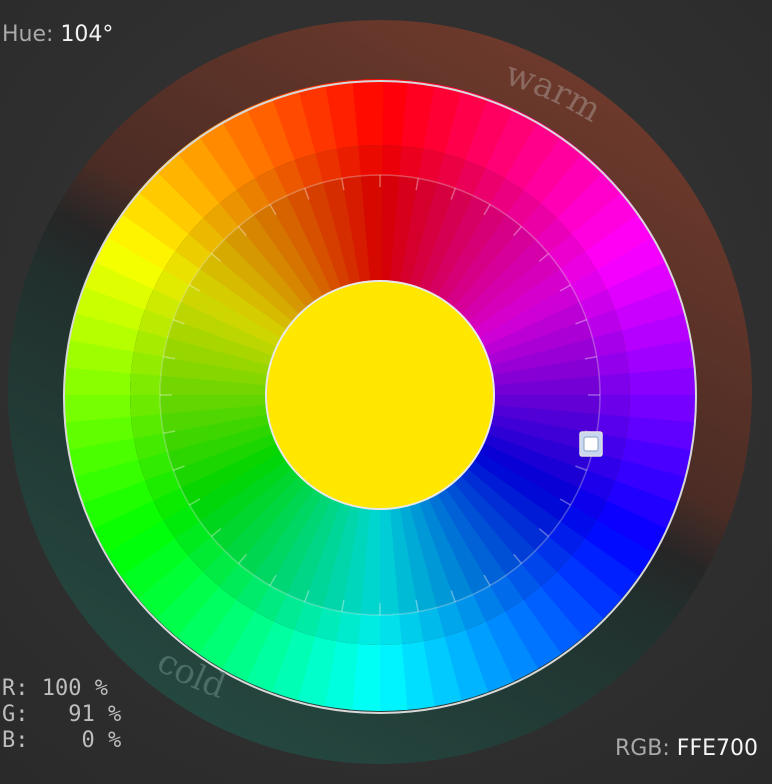  What do you see at coordinates (101, 740) in the screenshot?
I see `b-value: 0 %` at bounding box center [101, 740].